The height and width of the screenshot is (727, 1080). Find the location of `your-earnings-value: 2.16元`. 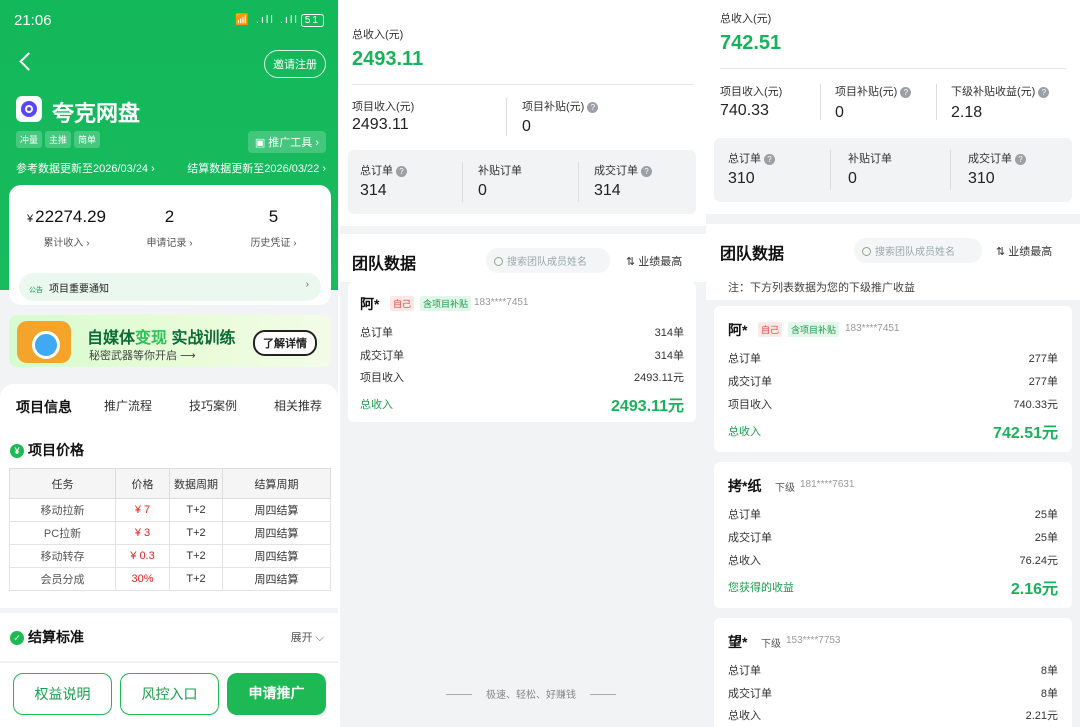

your-earnings-value: 2.16元 is located at coordinates (1034, 589).